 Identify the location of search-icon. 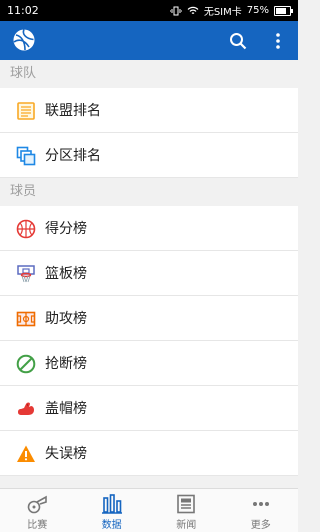
(237, 40).